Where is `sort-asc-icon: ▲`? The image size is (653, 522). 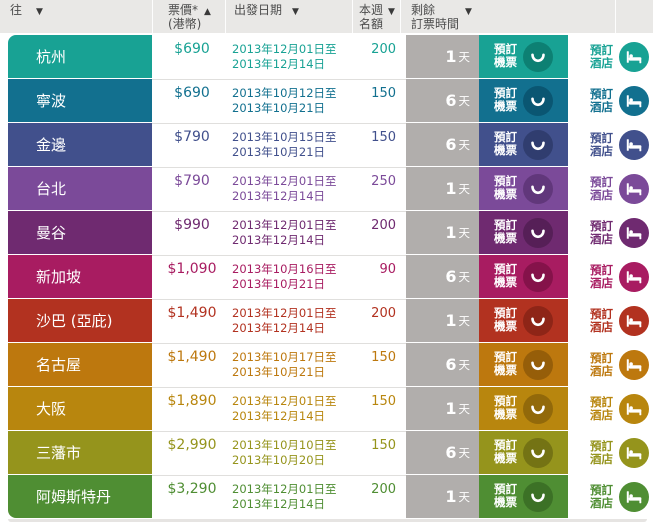 sort-asc-icon: ▲ is located at coordinates (207, 12).